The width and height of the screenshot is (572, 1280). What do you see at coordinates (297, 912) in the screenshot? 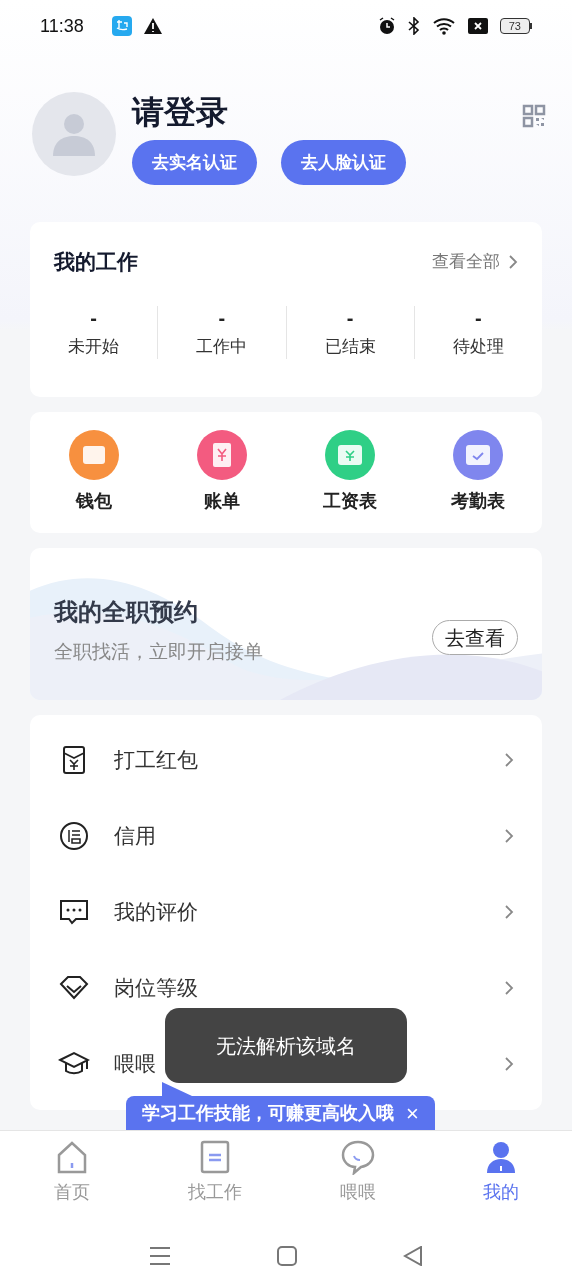
I see `menu-item: 我的评价` at bounding box center [297, 912].